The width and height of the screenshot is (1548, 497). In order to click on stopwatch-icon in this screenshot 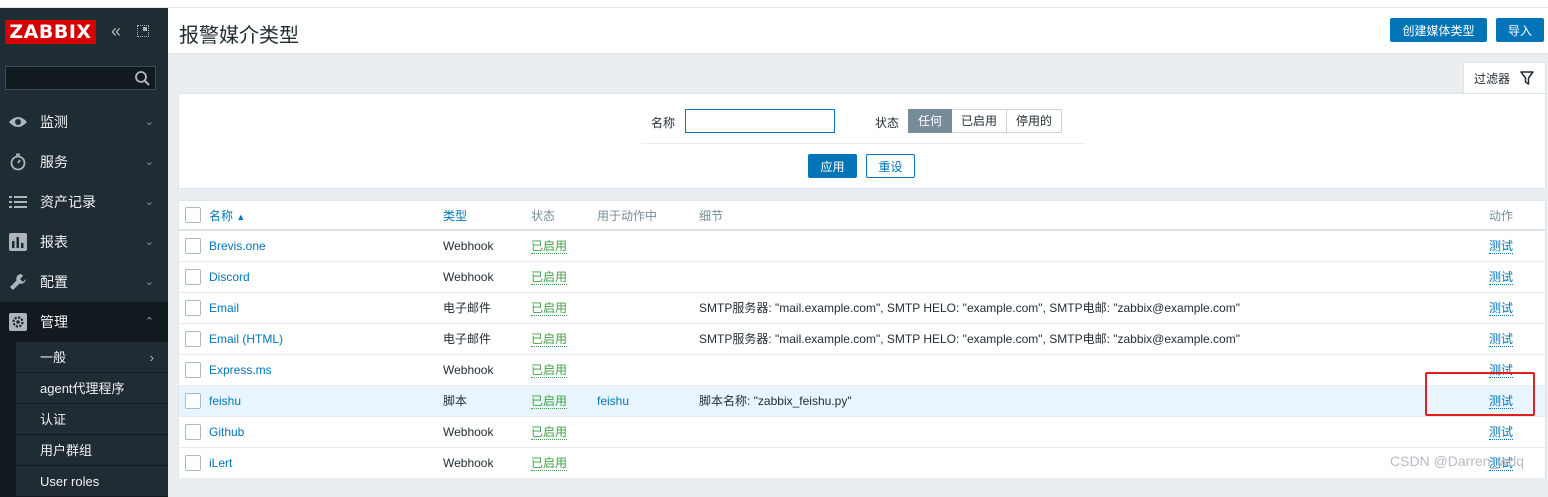, I will do `click(18, 162)`.